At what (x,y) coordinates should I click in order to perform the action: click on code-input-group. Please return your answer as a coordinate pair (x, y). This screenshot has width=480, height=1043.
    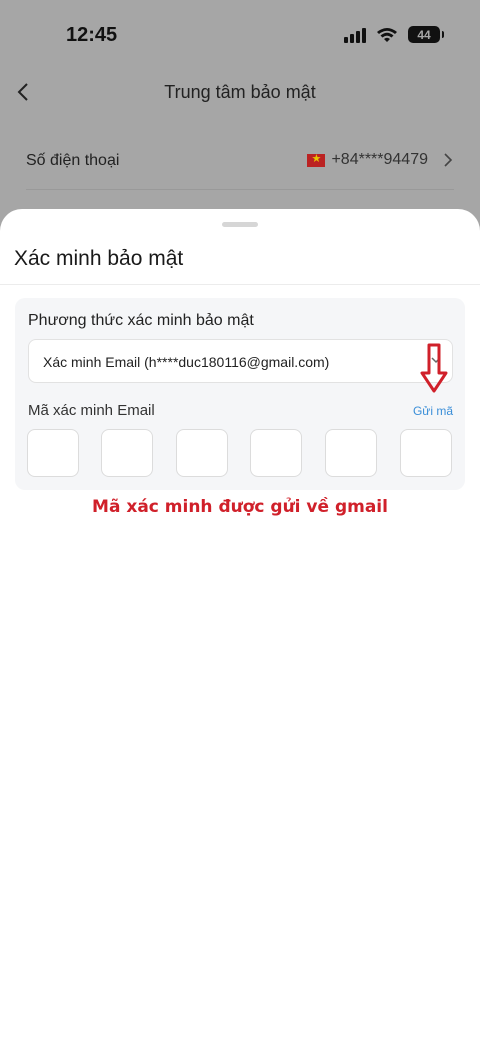
    Looking at the image, I should click on (240, 453).